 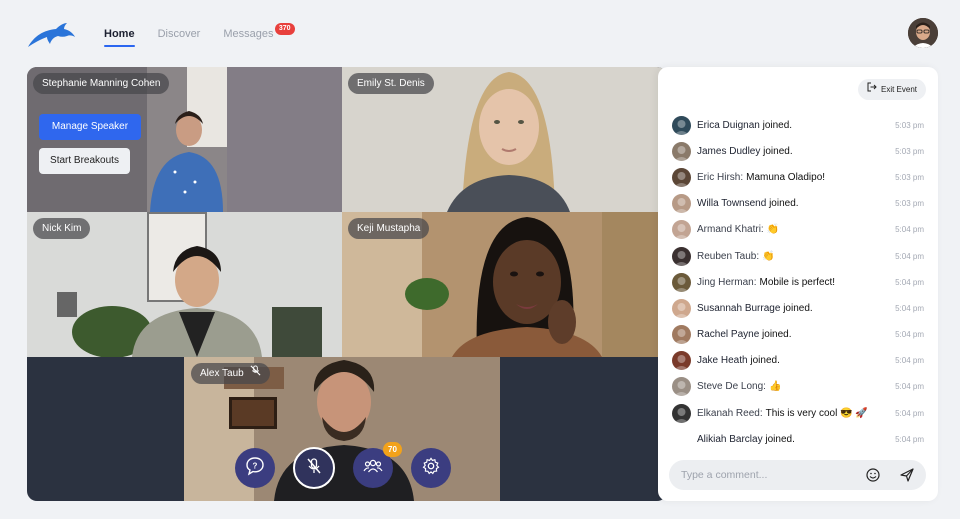 I want to click on settings-button, so click(x=431, y=468).